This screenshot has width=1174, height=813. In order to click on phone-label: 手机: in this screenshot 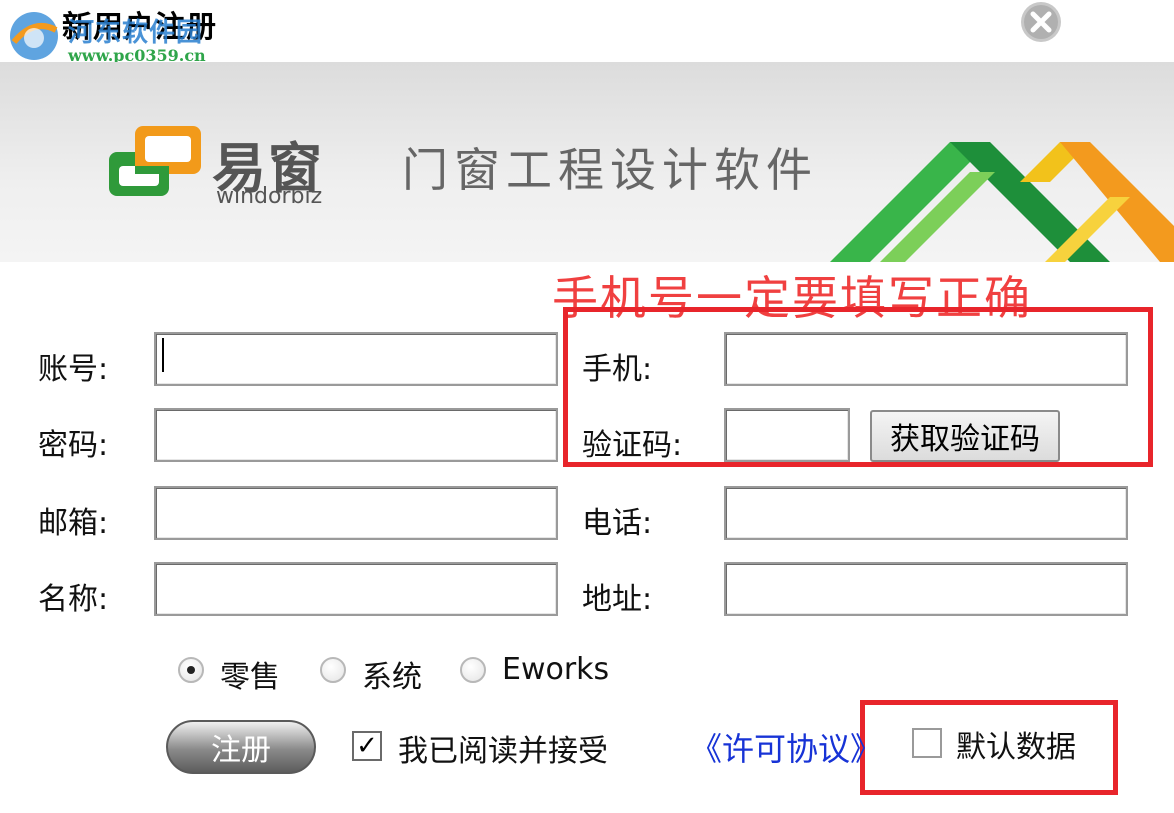, I will do `click(617, 369)`.